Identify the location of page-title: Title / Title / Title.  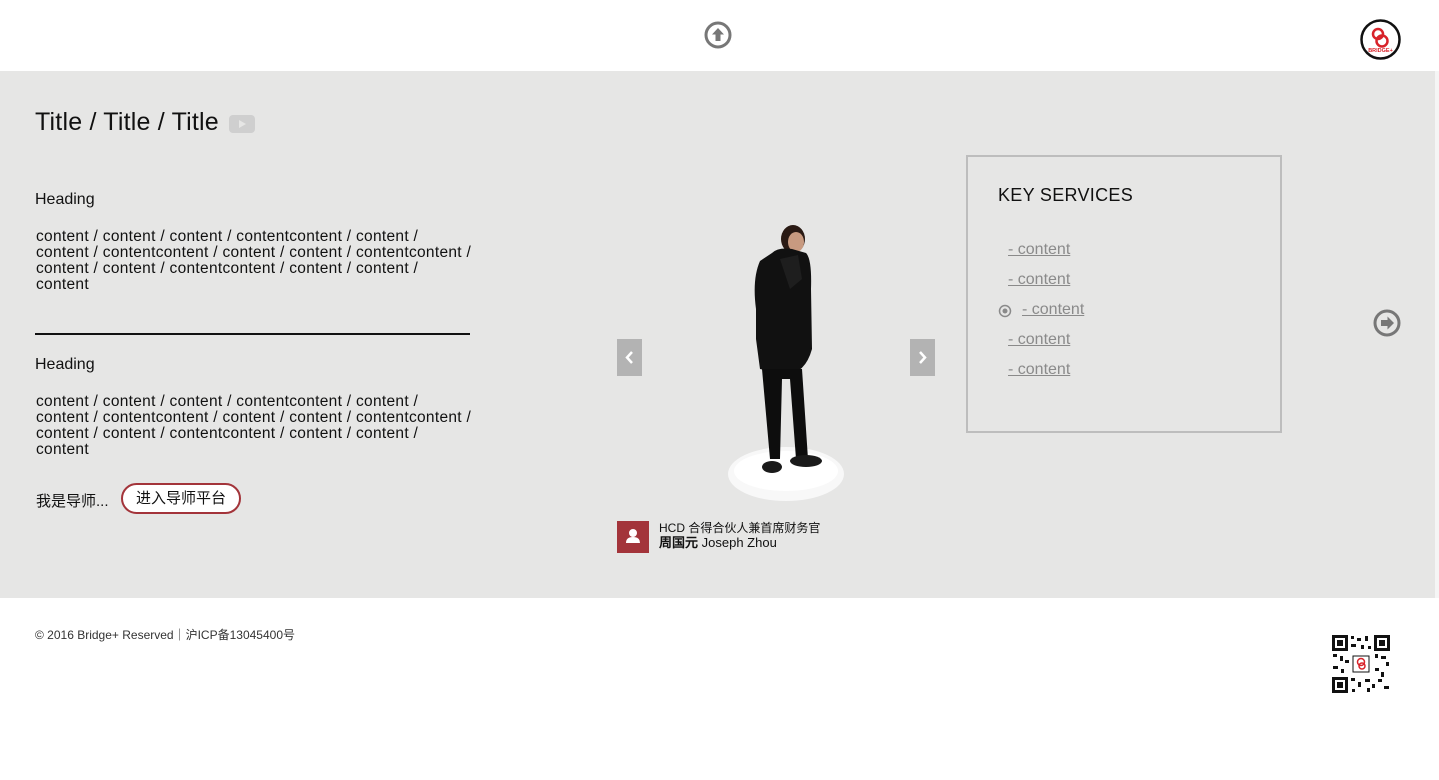
(127, 122).